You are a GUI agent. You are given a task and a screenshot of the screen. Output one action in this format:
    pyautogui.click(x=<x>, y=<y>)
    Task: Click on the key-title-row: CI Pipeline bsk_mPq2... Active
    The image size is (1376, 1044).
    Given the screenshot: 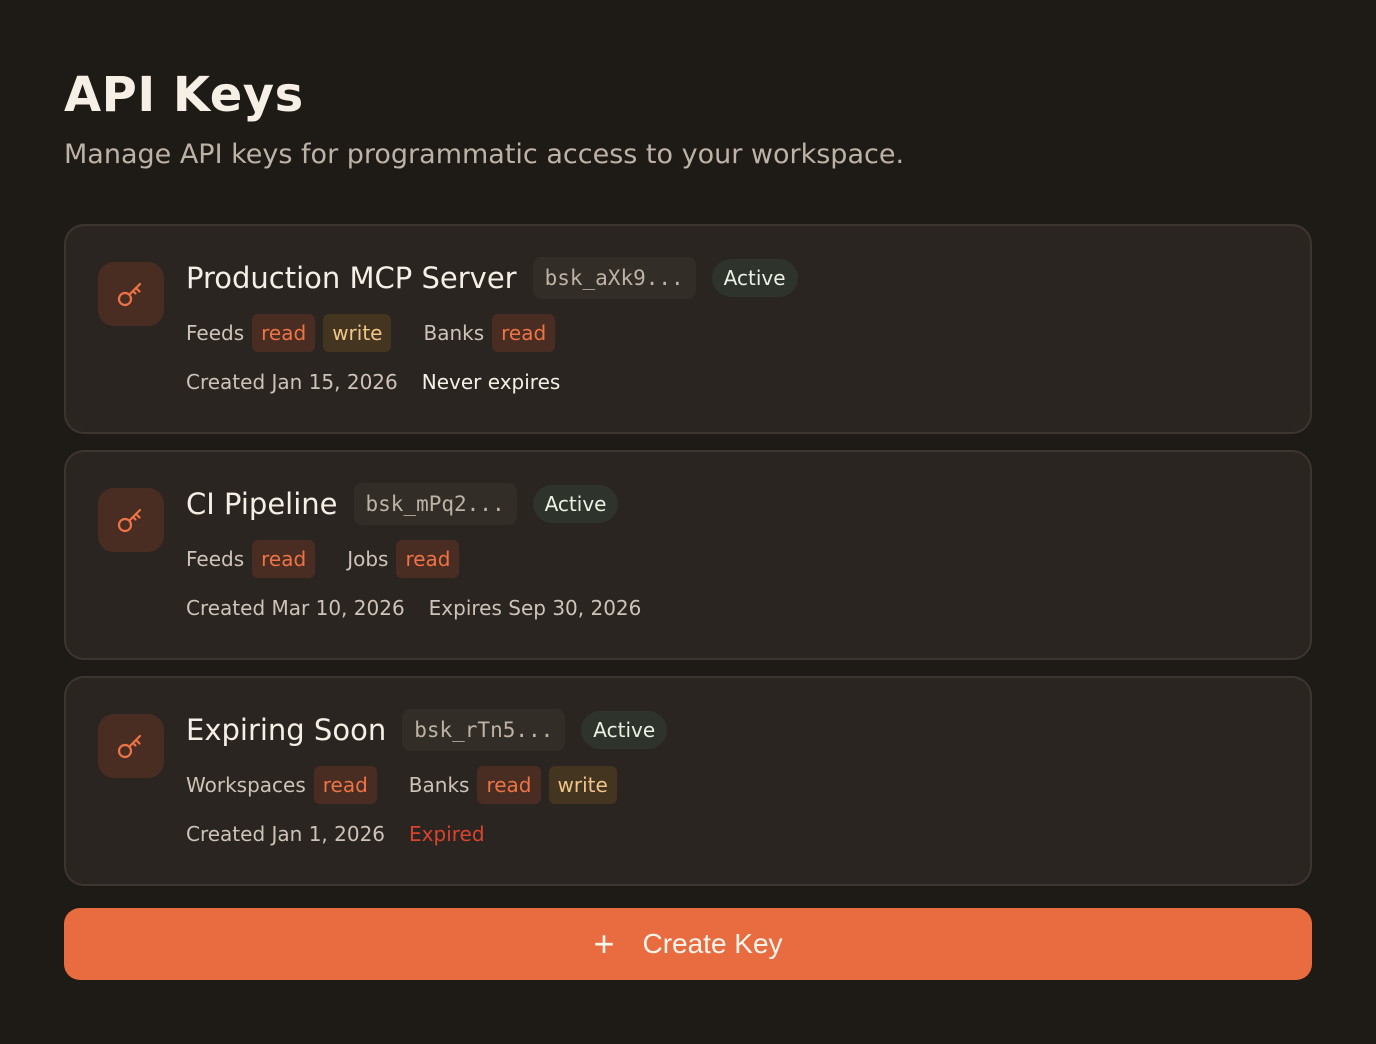 What is the action you would take?
    pyautogui.click(x=738, y=504)
    